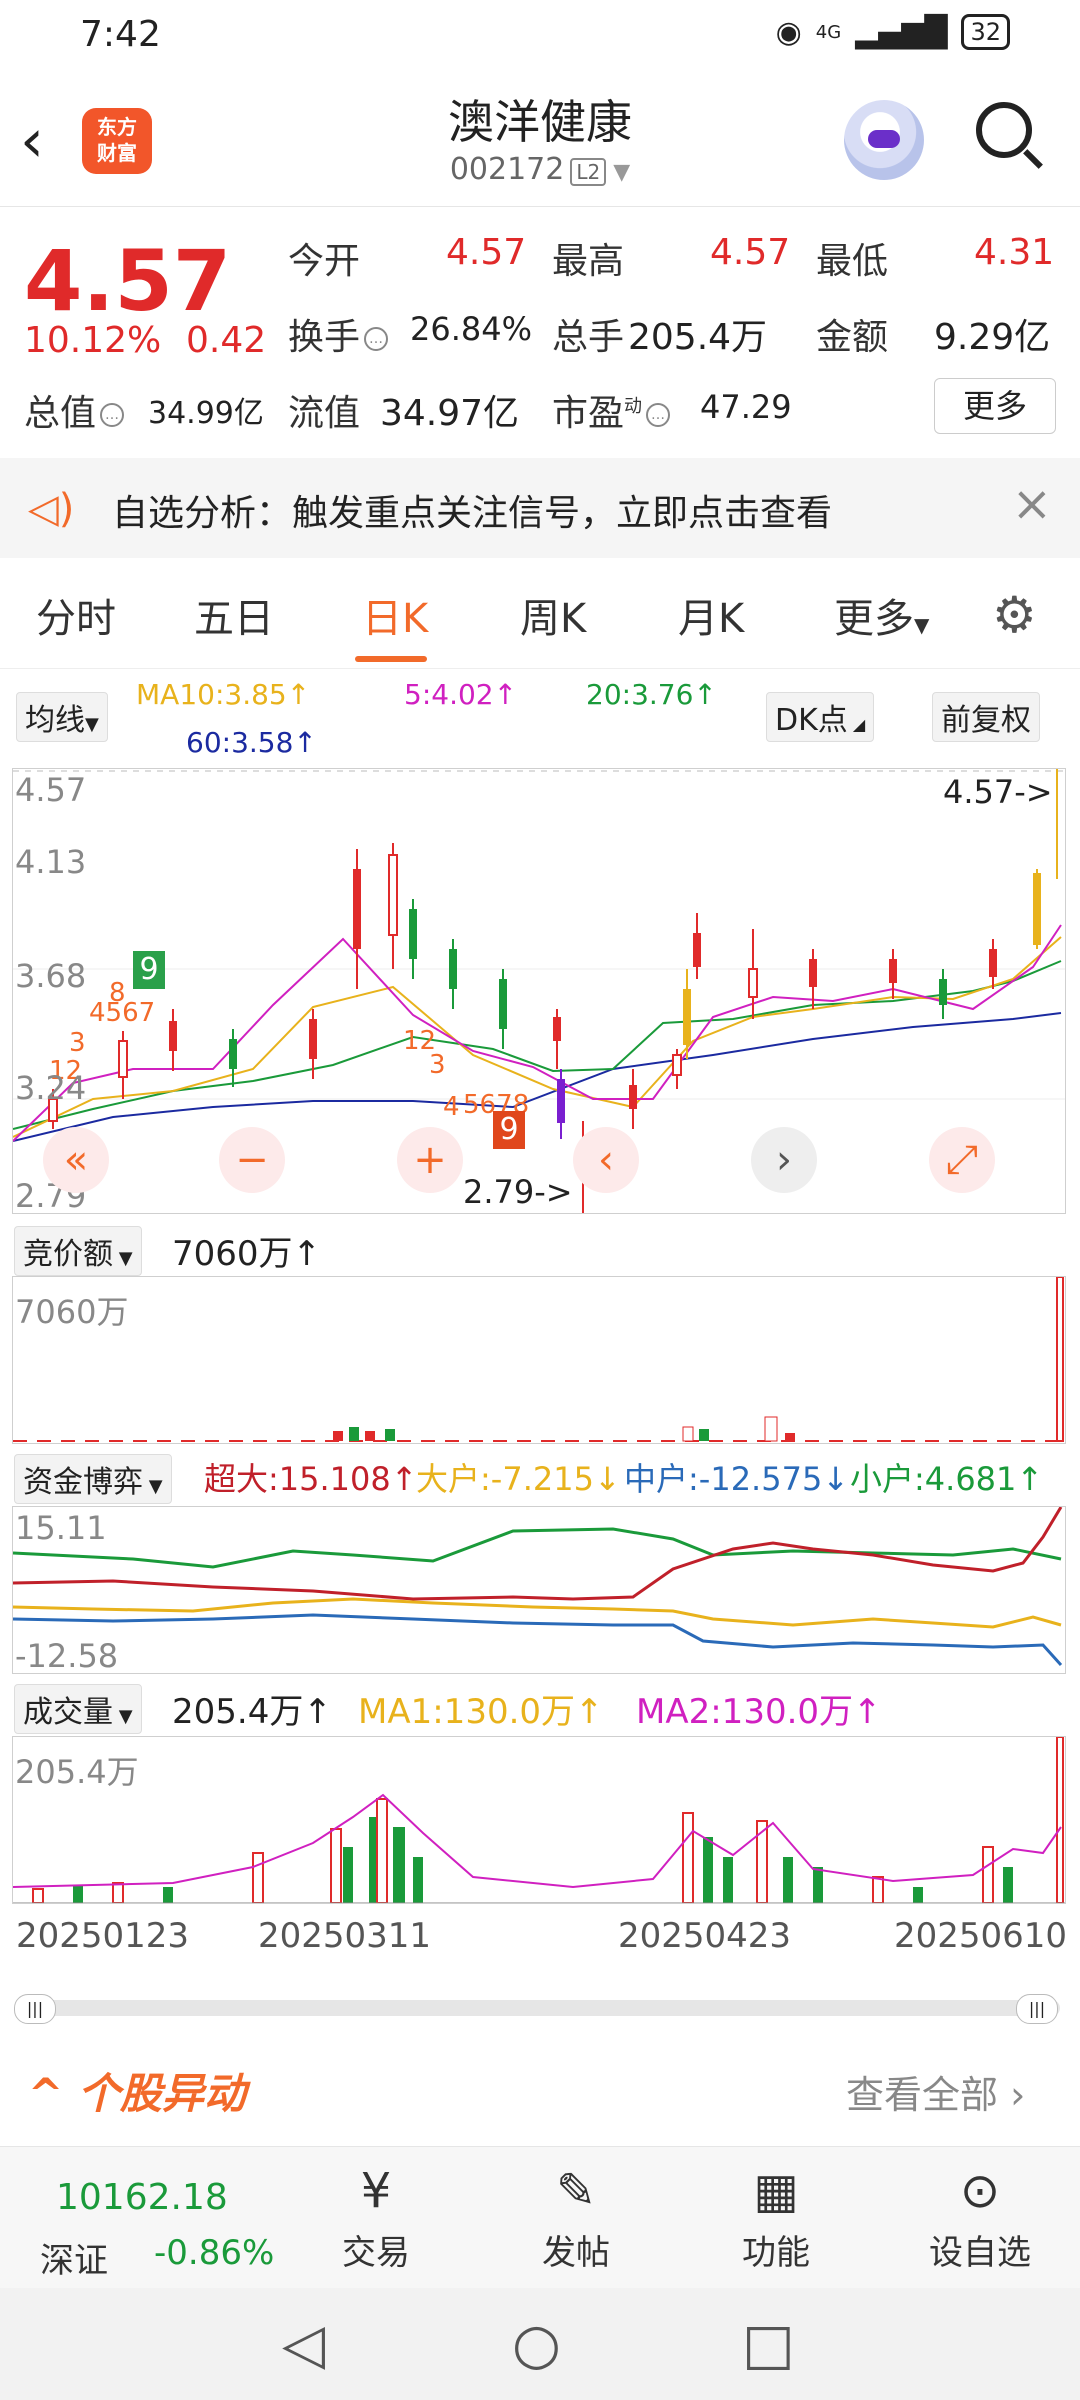 This screenshot has height=2400, width=1080. Describe the element at coordinates (117, 127) in the screenshot. I see `logo-line1: 东方` at that location.